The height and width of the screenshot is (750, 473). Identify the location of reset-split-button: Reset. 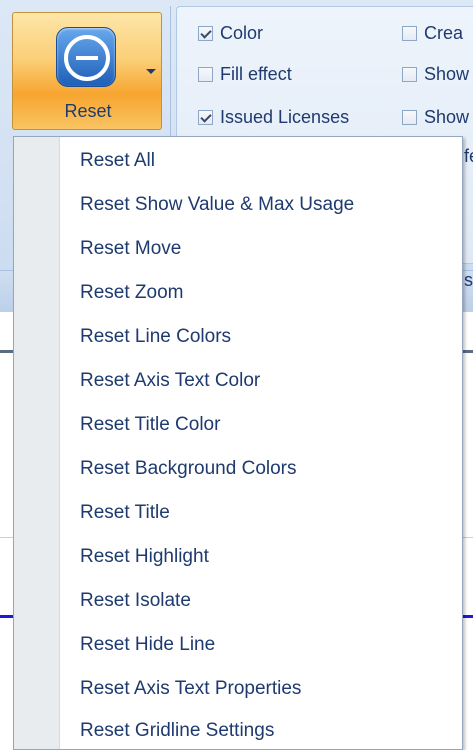
(87, 71).